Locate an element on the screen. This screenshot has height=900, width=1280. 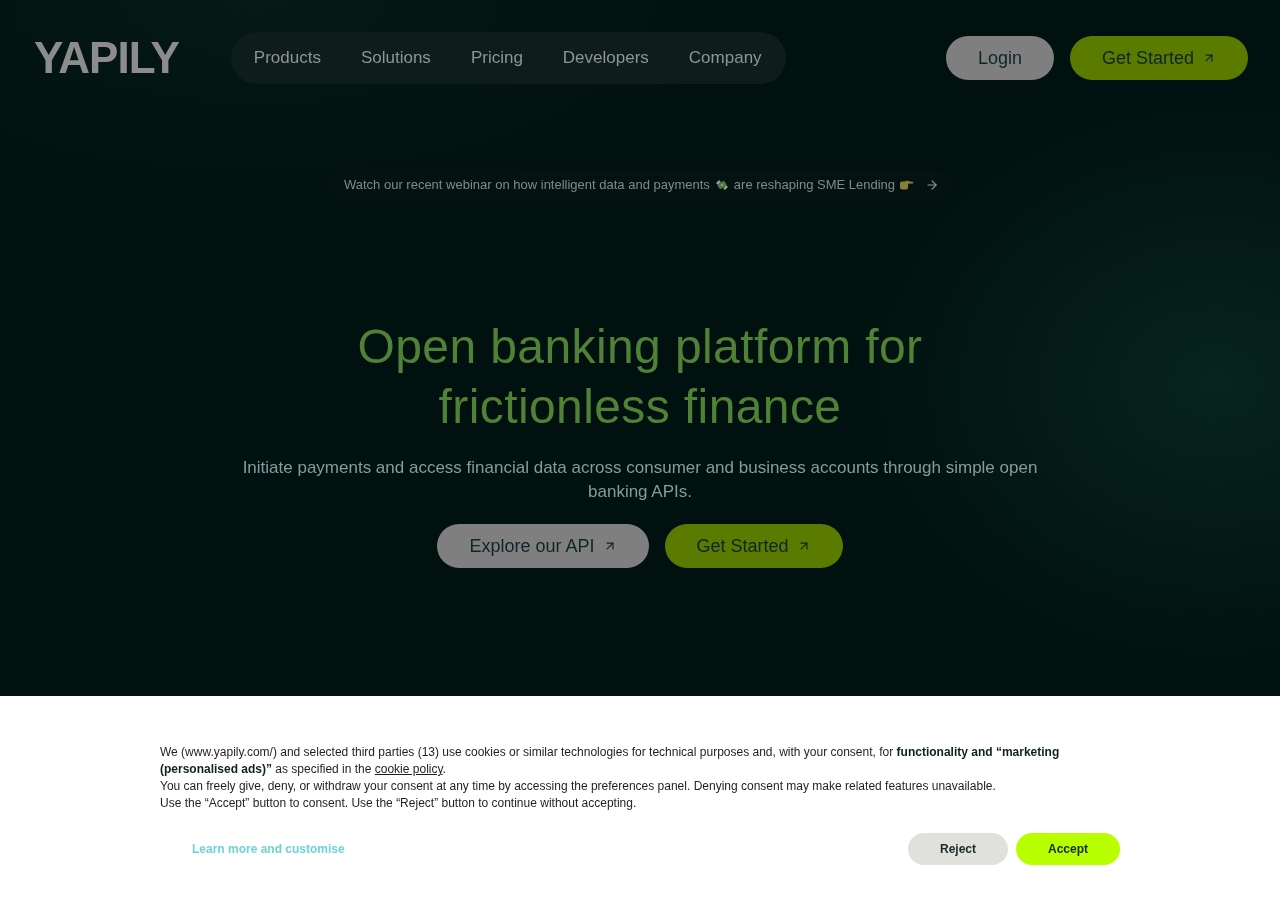
banner-text: are reshaping SME Lending is located at coordinates (814, 184).